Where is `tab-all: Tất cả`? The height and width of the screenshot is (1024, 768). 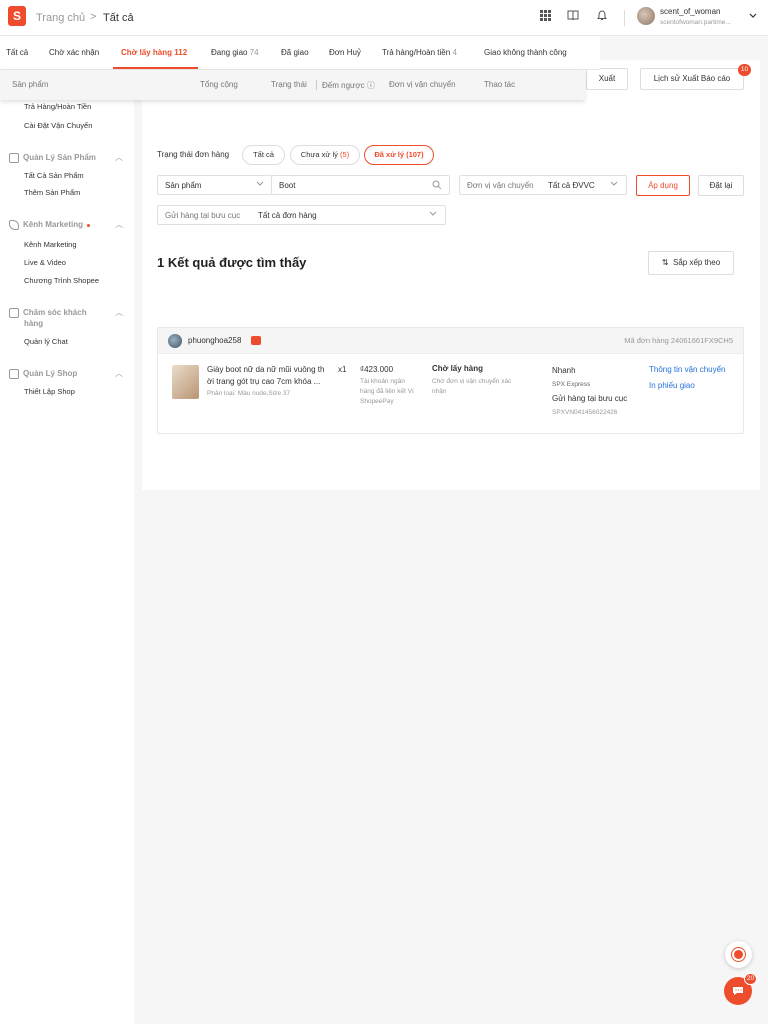
tab-all: Tất cả is located at coordinates (17, 52).